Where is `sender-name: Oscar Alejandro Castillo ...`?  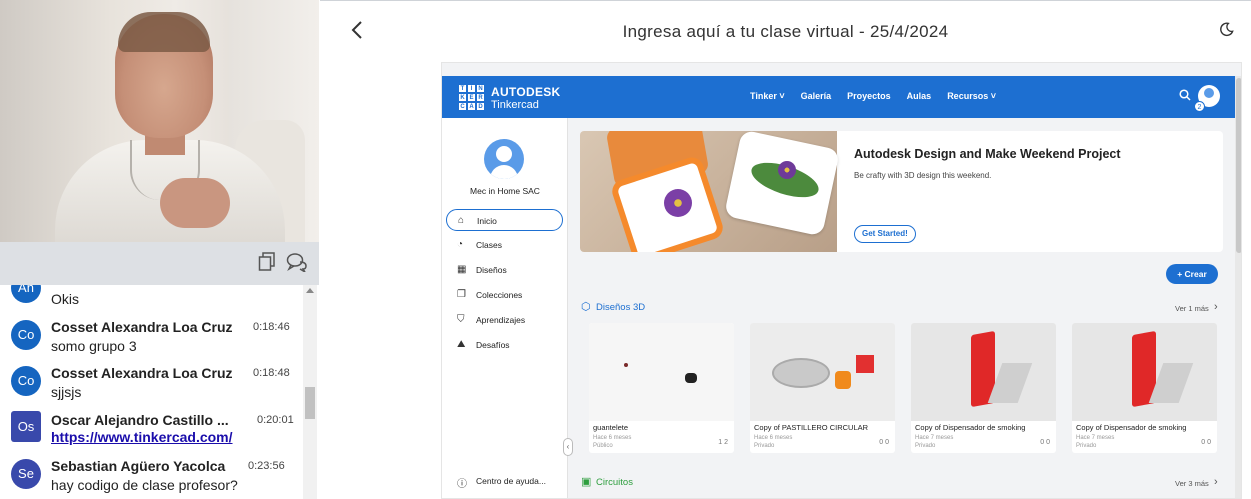
sender-name: Oscar Alejandro Castillo ... is located at coordinates (140, 420).